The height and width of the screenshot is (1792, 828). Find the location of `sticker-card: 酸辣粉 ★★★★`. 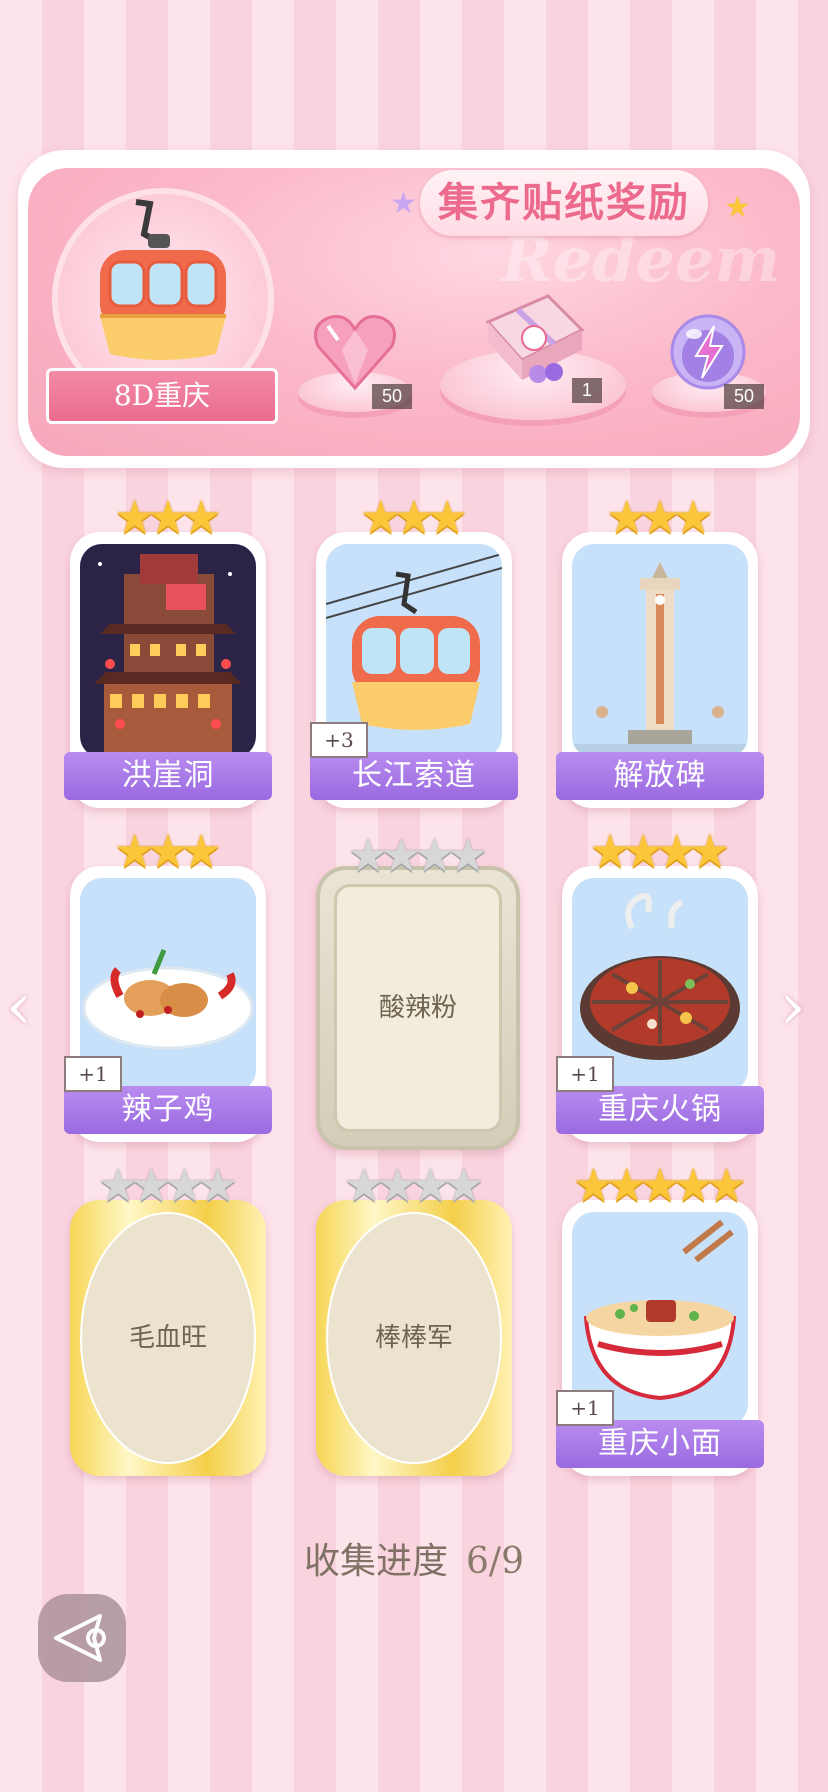

sticker-card: 酸辣粉 ★★★★ is located at coordinates (418, 991).